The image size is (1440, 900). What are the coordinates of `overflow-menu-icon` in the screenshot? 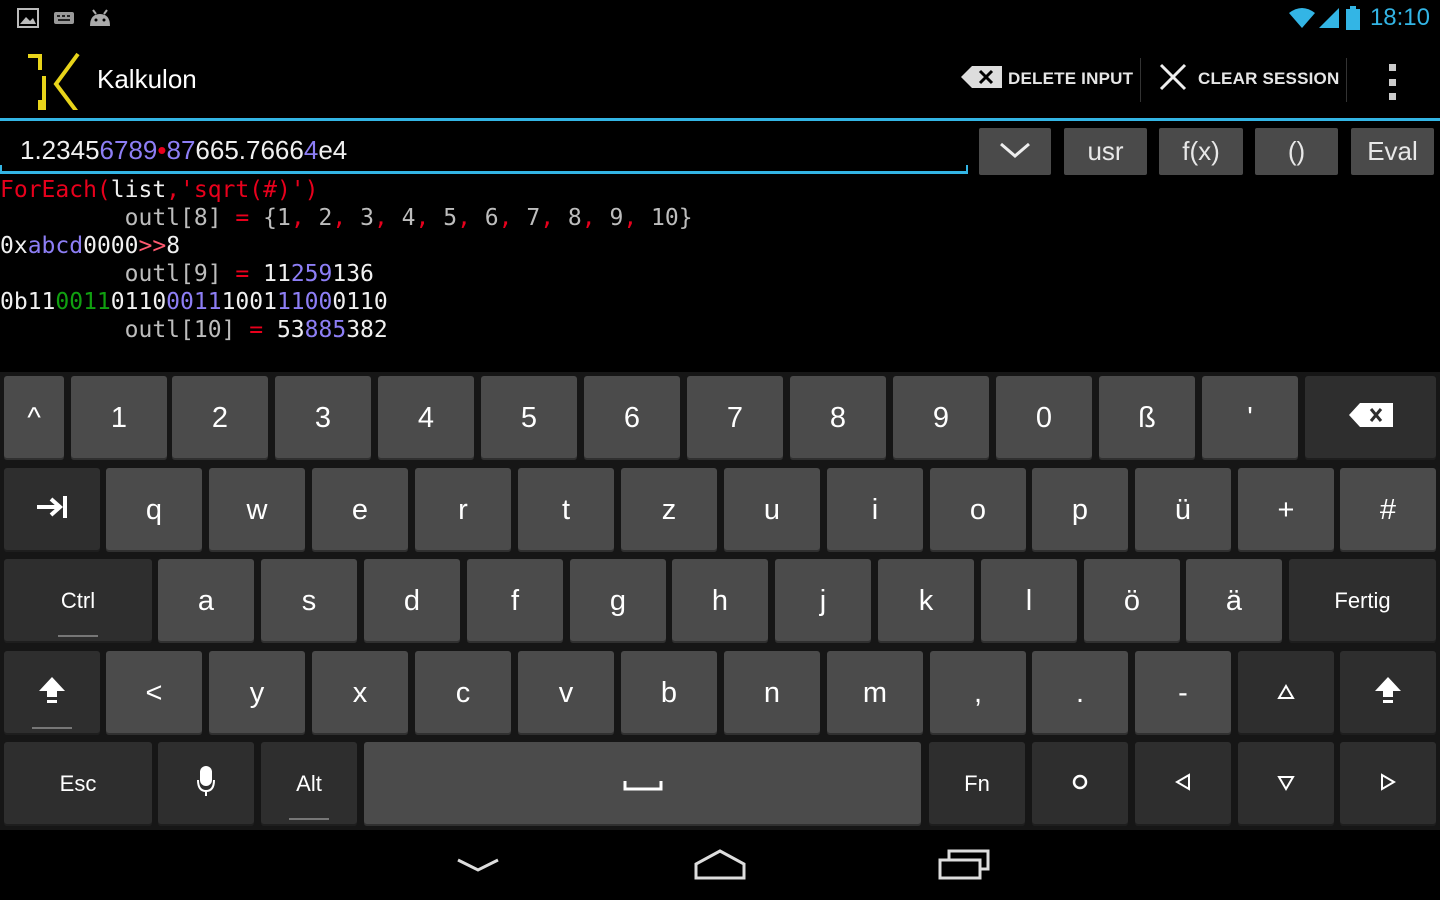 It's located at (1392, 82).